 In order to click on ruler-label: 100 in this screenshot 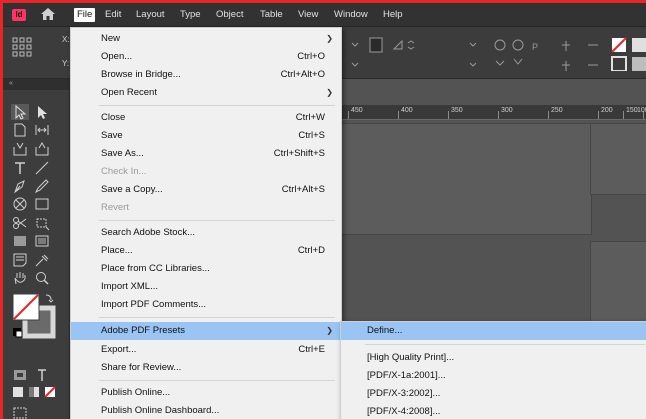, I will do `click(641, 110)`.